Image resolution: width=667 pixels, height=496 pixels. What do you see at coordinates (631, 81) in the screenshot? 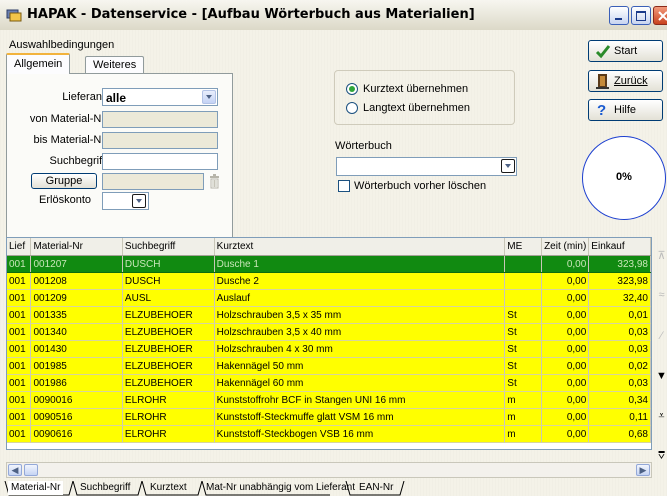
I see `back-button-label: Zurück` at bounding box center [631, 81].